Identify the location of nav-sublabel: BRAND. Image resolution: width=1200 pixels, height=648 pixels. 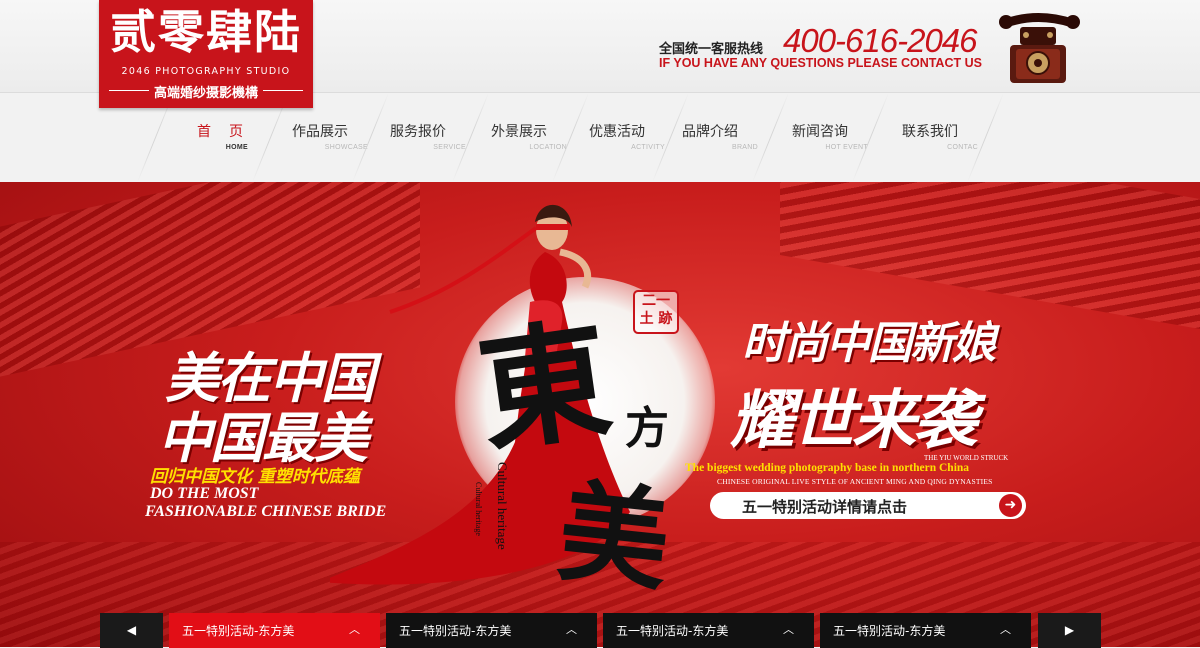
(744, 147).